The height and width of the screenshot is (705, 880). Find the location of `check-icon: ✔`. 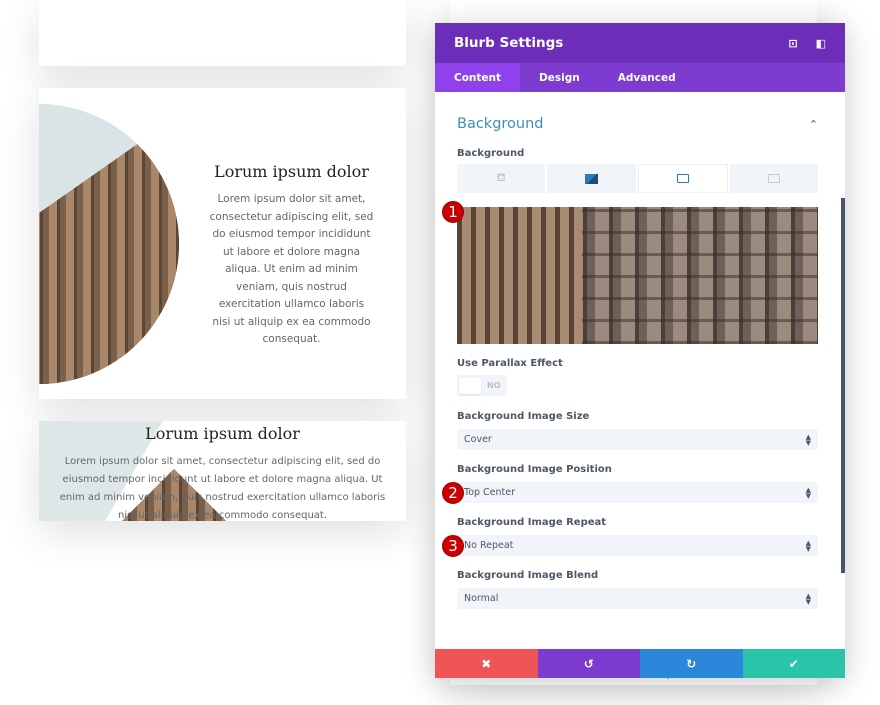

check-icon: ✔ is located at coordinates (793, 663).